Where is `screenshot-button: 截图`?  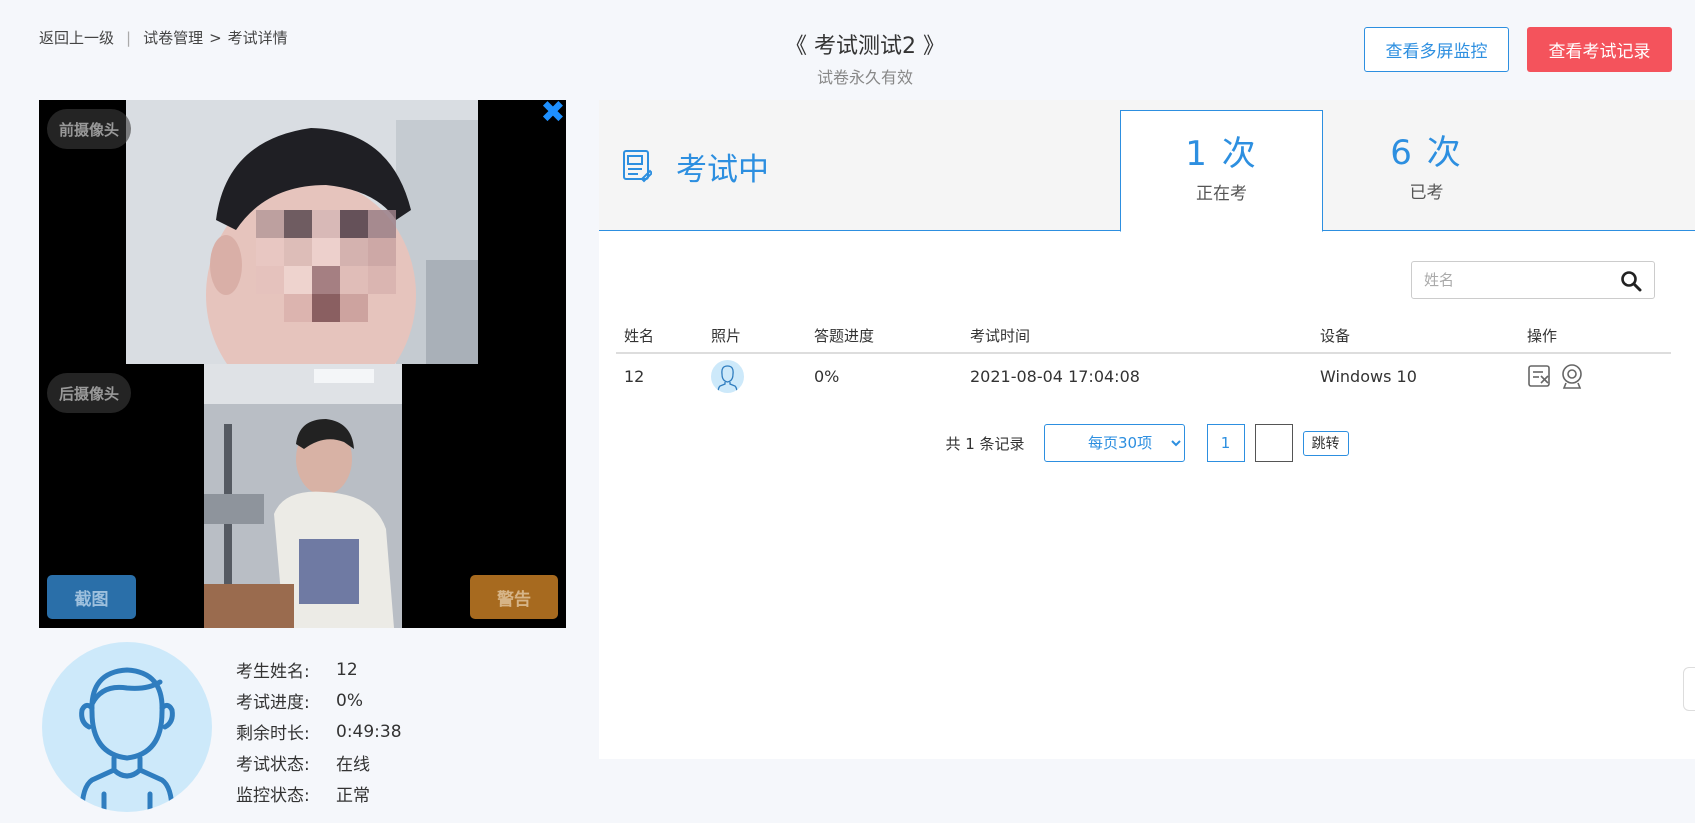 screenshot-button: 截图 is located at coordinates (91, 597).